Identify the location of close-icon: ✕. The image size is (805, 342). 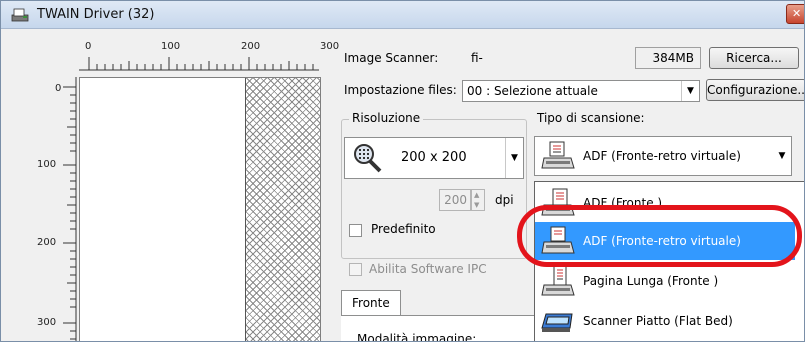
(797, 13).